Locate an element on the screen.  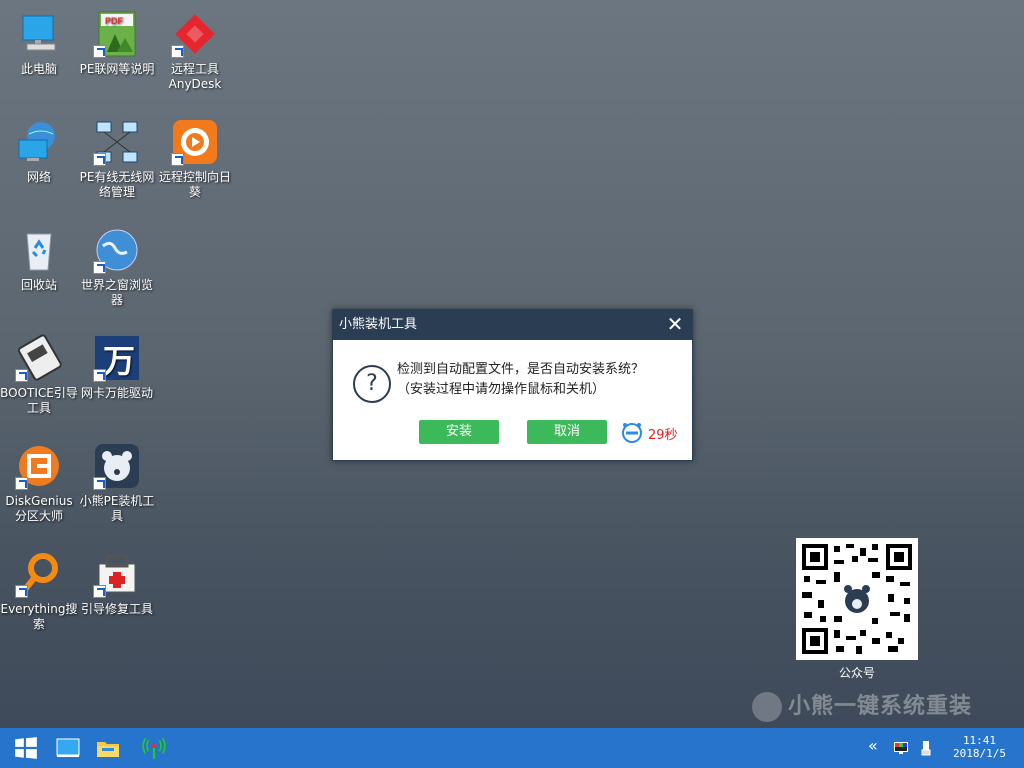
svg-text: 万 is located at coordinates (119, 361).